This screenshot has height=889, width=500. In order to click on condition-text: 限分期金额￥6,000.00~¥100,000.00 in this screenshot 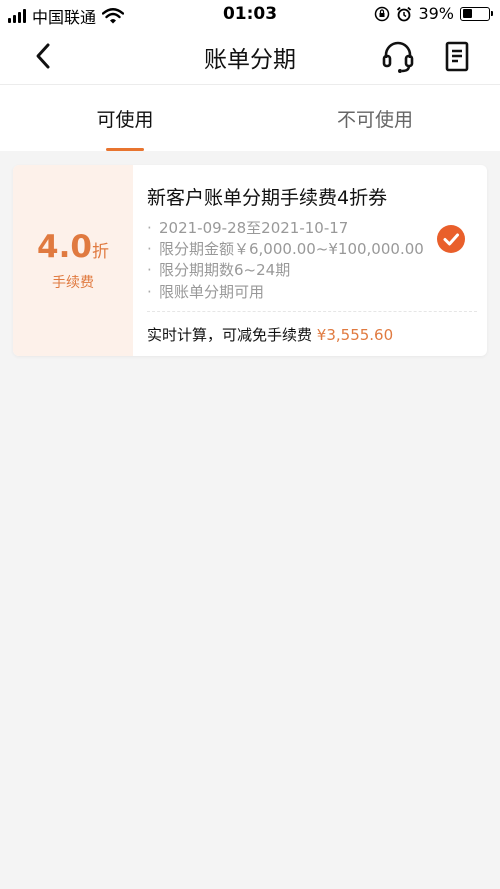, I will do `click(291, 249)`.